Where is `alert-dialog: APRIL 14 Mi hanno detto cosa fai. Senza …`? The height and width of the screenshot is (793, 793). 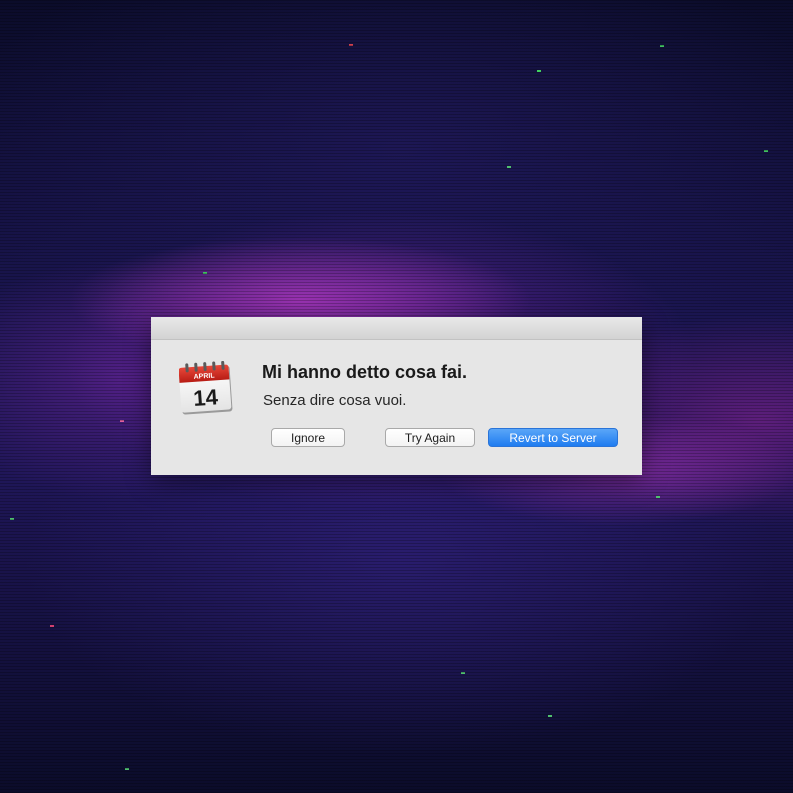 alert-dialog: APRIL 14 Mi hanno detto cosa fai. Senza … is located at coordinates (396, 396).